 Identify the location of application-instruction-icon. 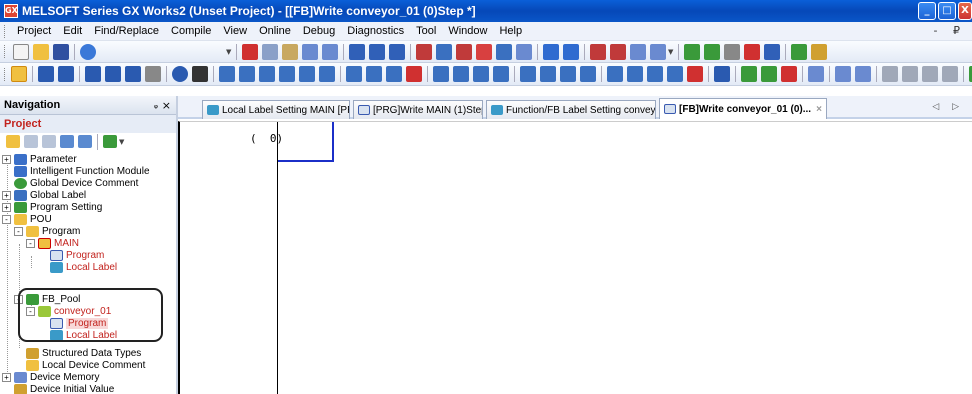
(327, 74).